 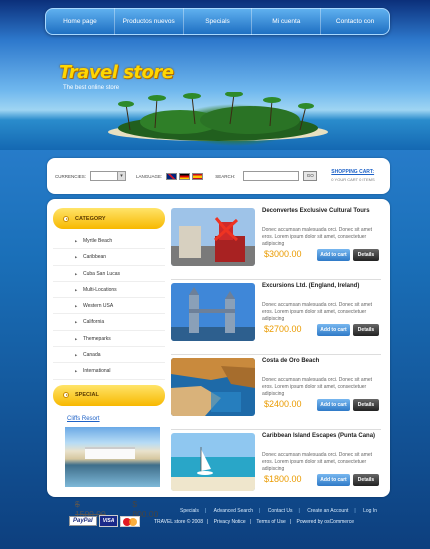 I want to click on product-price: $2700.00, so click(x=283, y=329).